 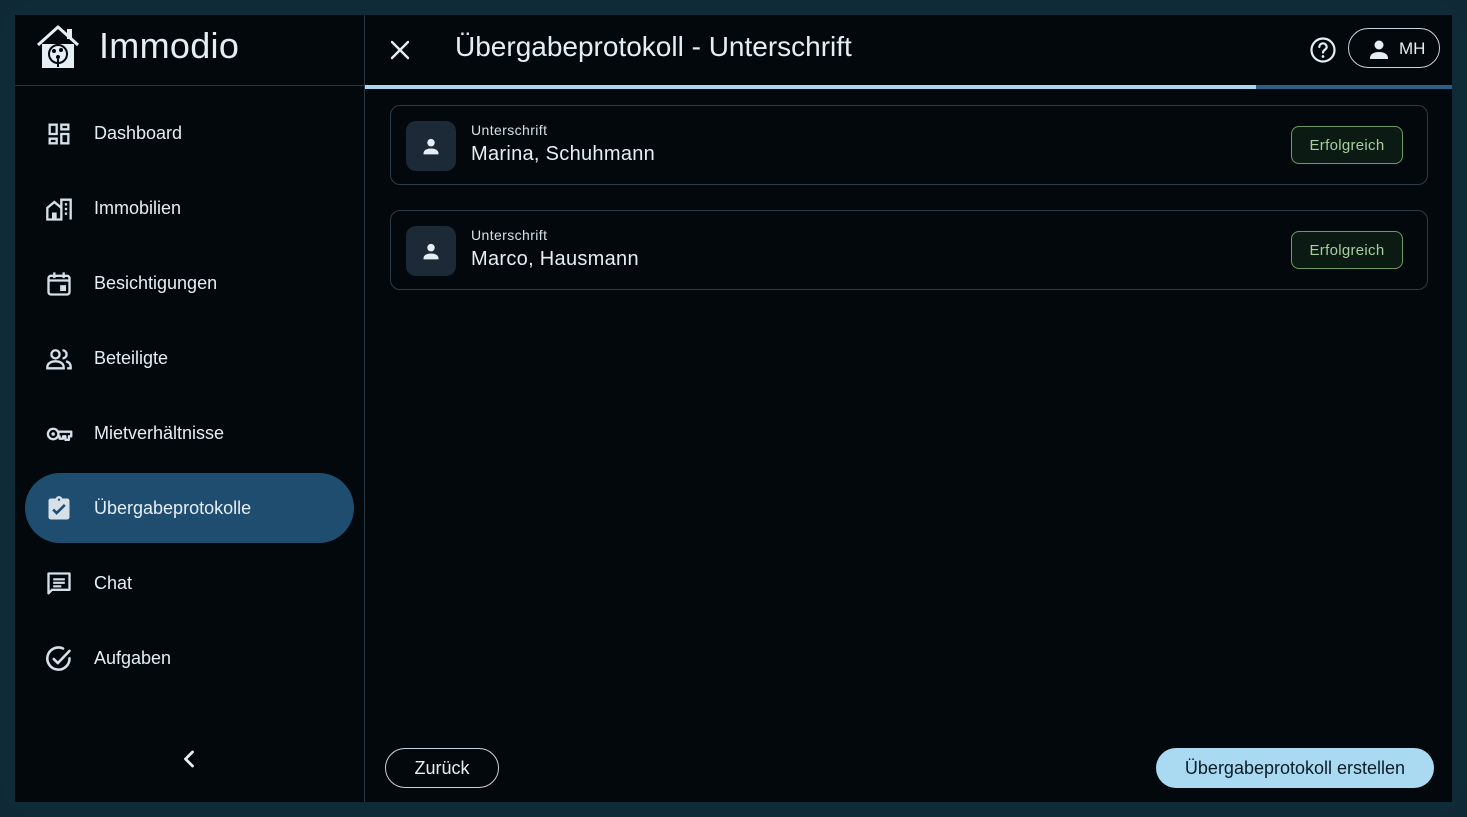 I want to click on sidebar-item-label: Übergabeprotokolle, so click(x=173, y=507).